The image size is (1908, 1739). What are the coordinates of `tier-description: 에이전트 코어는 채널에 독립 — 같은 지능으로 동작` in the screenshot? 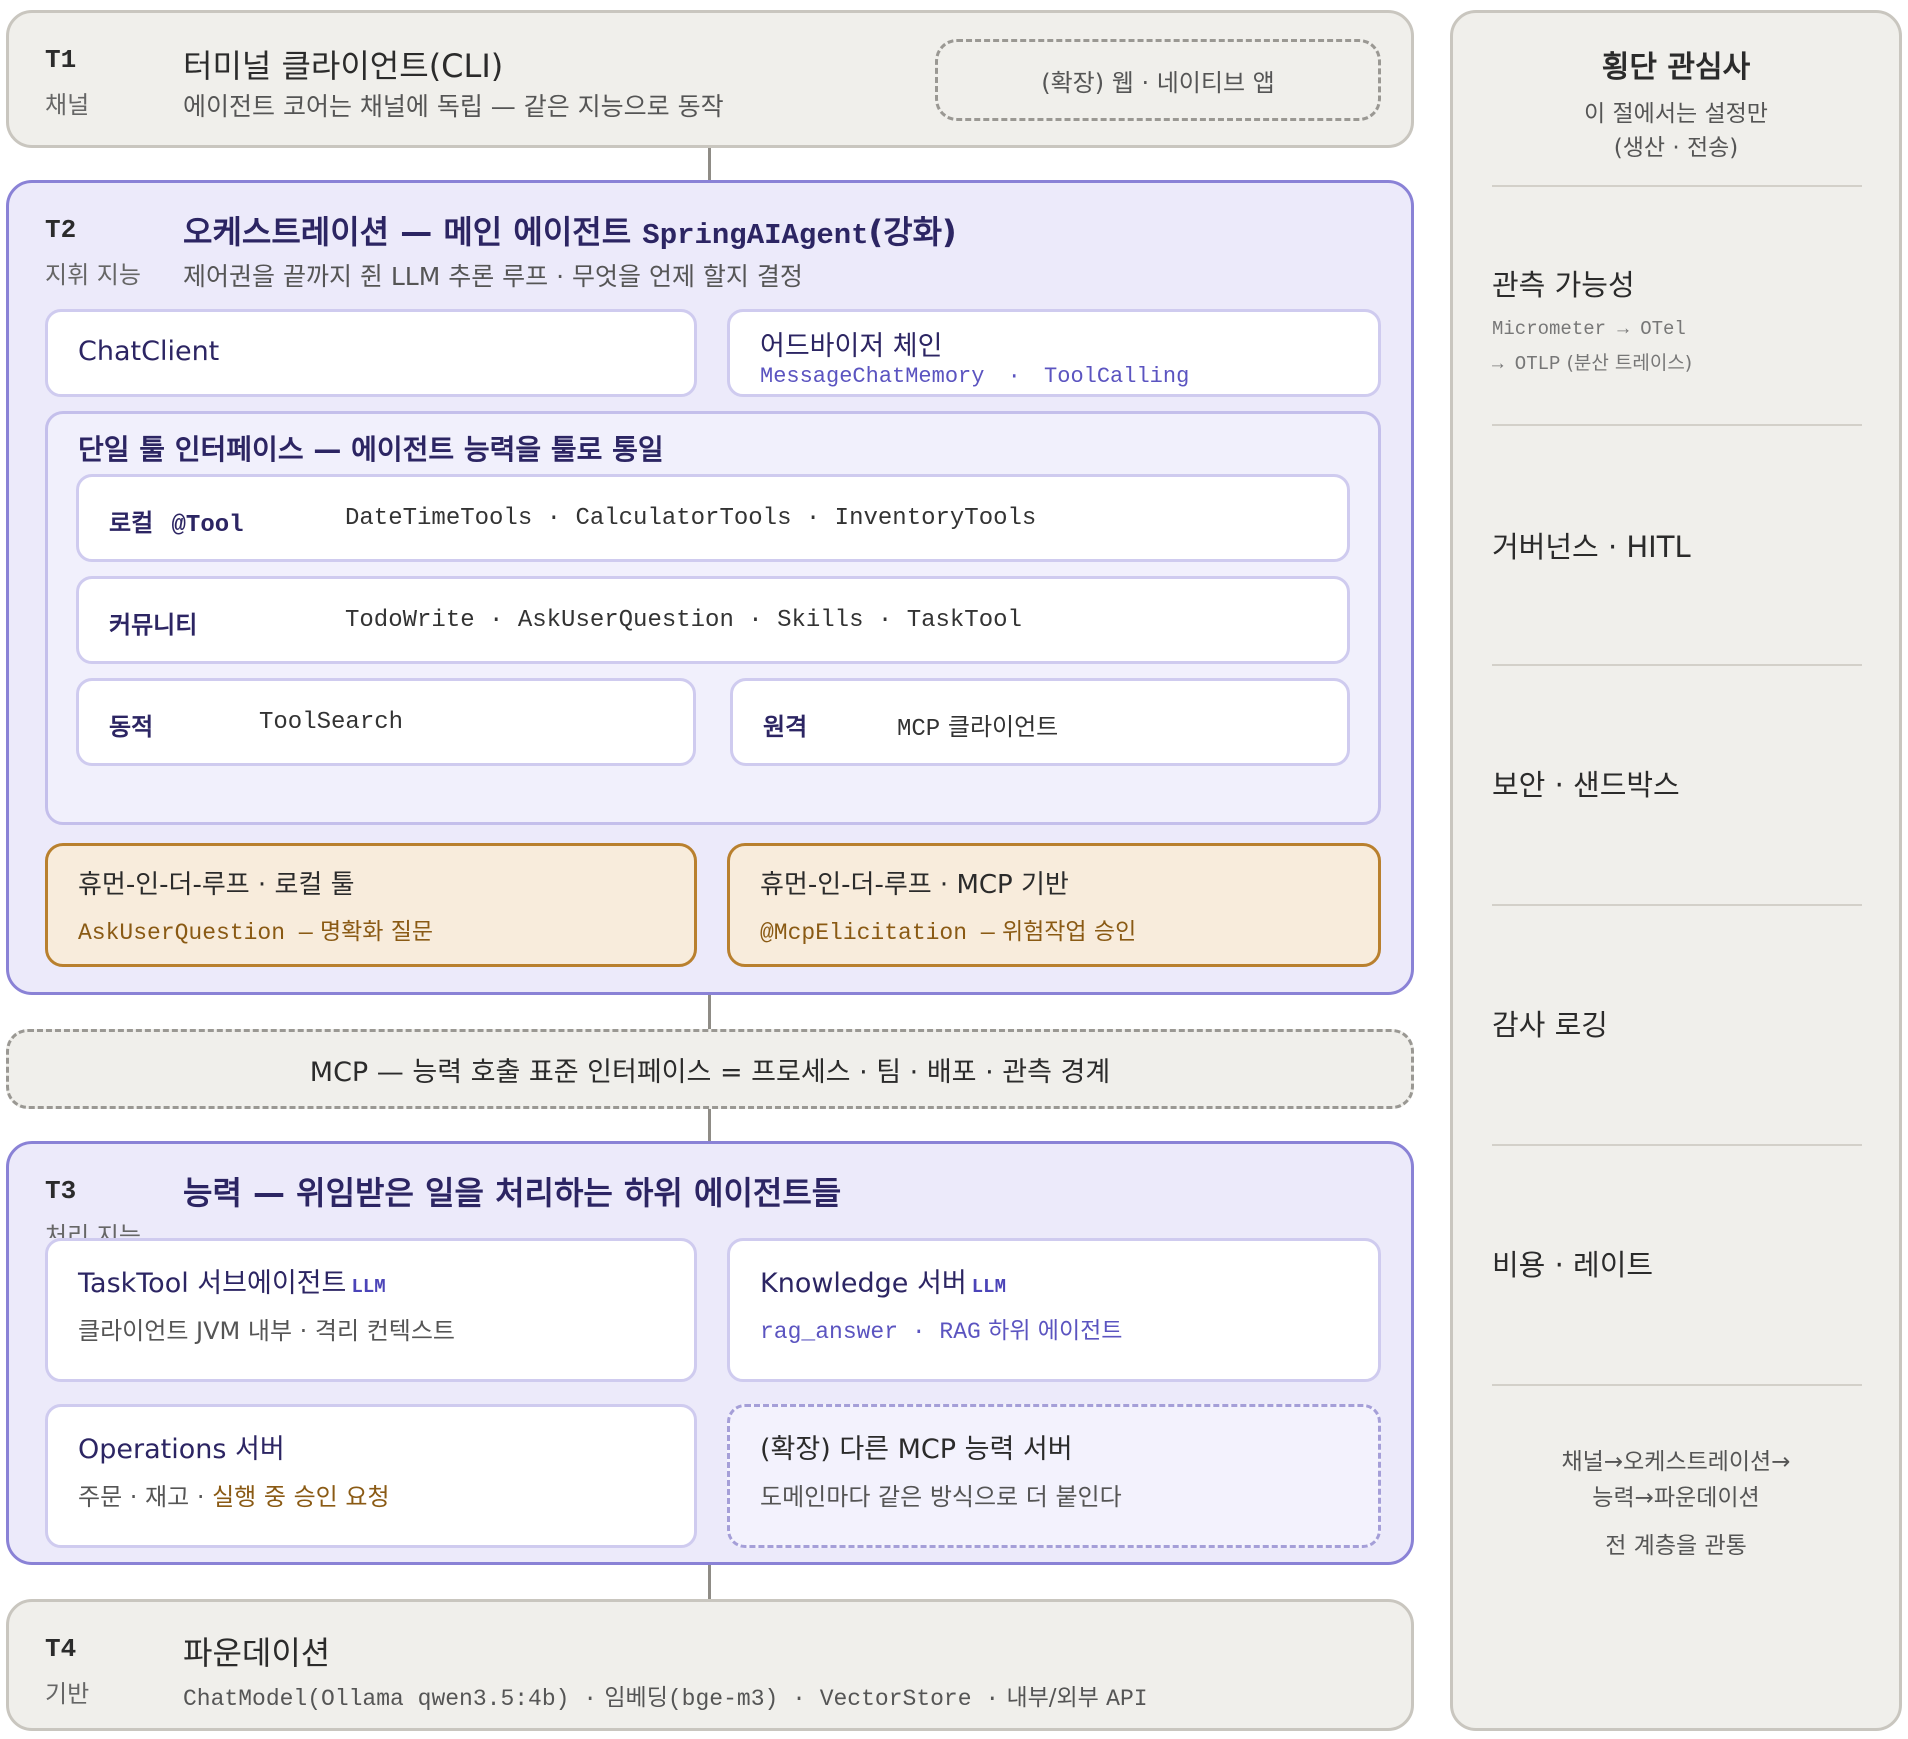 It's located at (453, 106).